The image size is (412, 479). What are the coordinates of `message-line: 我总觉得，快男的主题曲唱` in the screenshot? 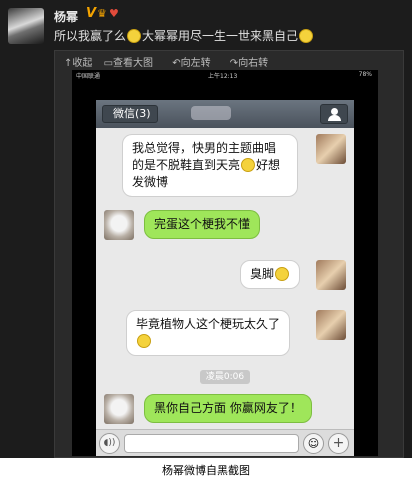 It's located at (204, 148).